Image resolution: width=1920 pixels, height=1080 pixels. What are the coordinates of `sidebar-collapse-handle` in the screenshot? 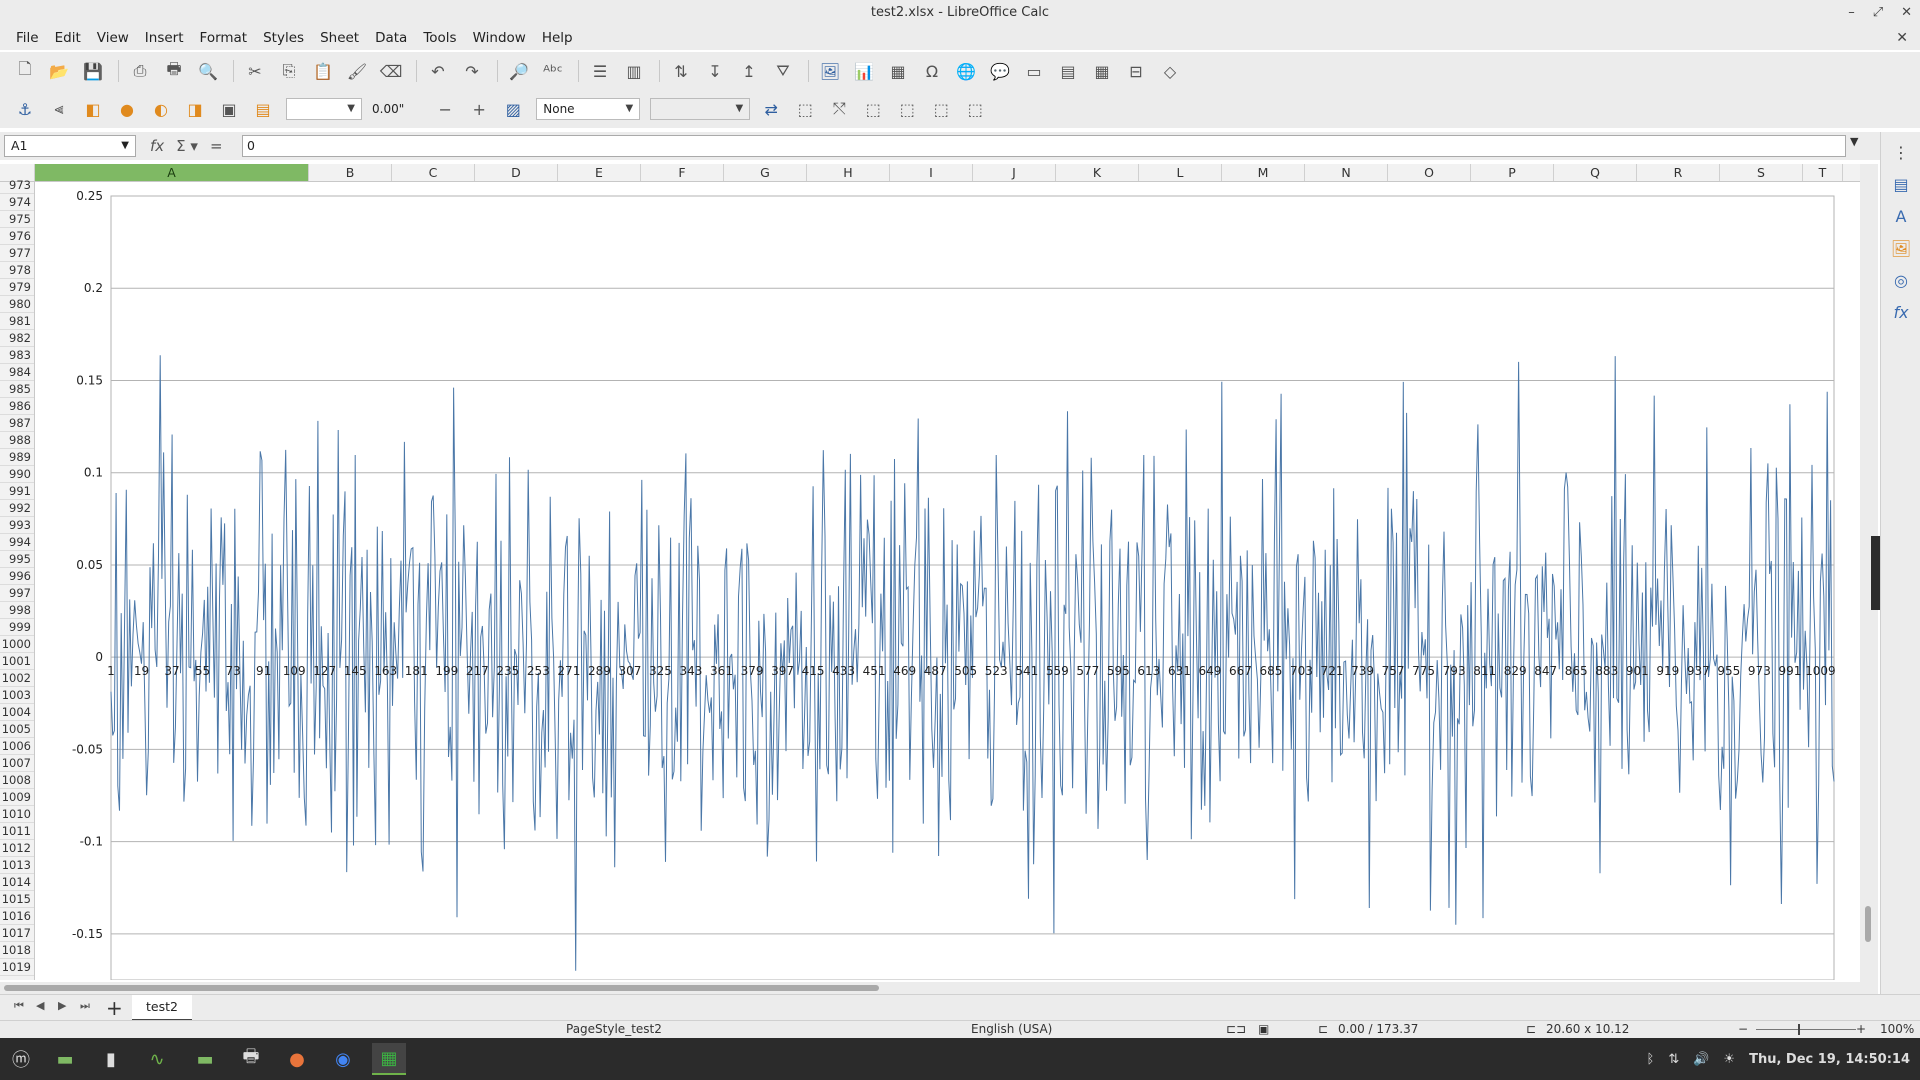 It's located at (1875, 573).